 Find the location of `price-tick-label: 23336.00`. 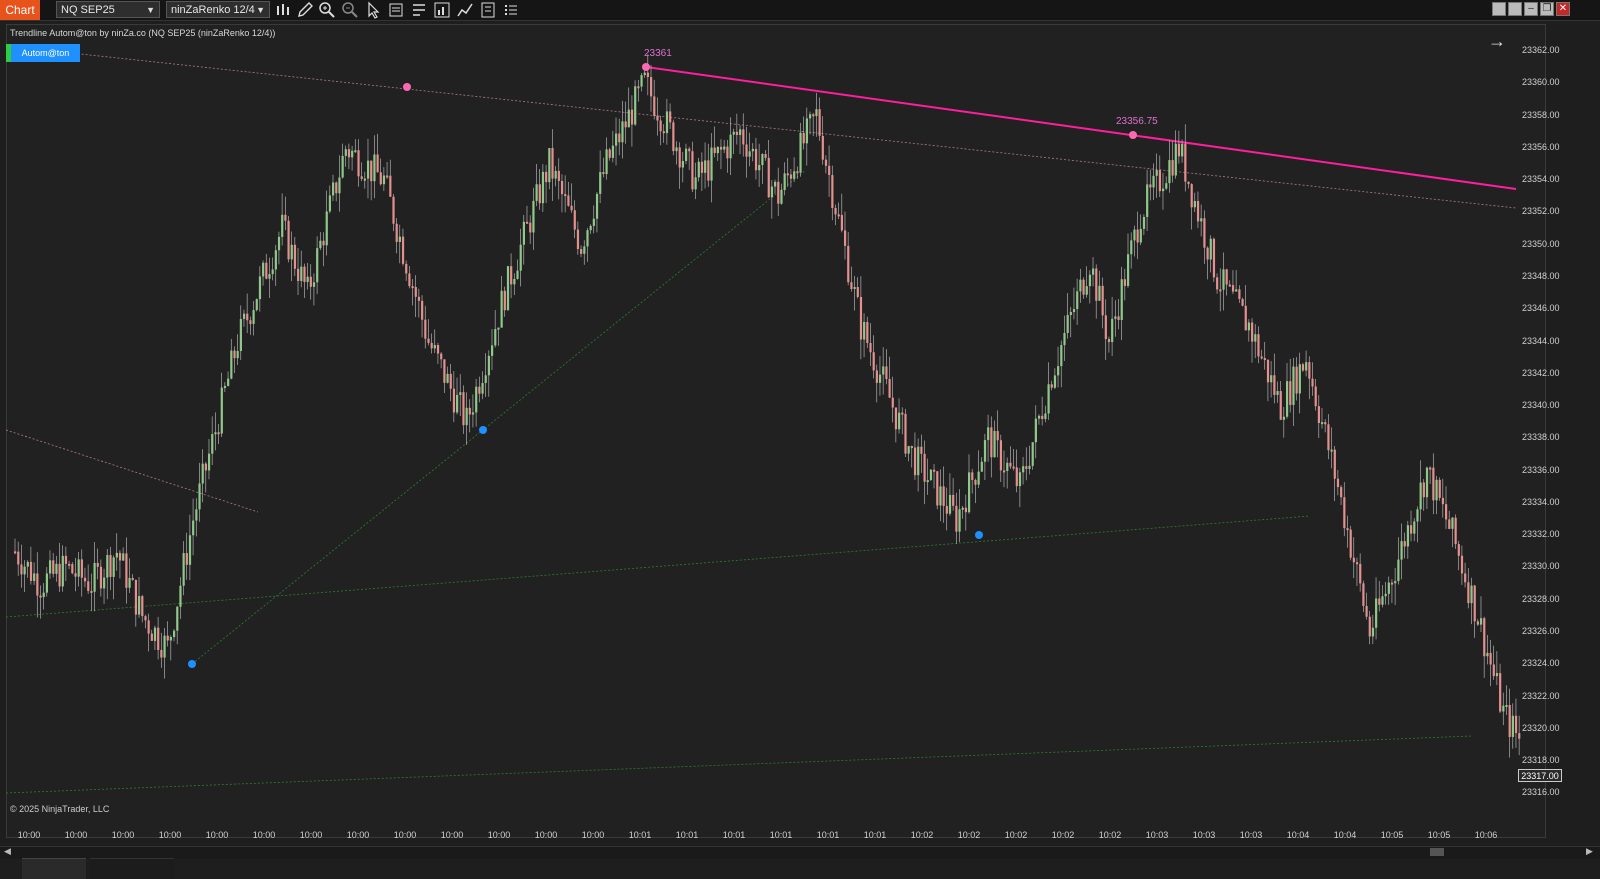

price-tick-label: 23336.00 is located at coordinates (1541, 469).